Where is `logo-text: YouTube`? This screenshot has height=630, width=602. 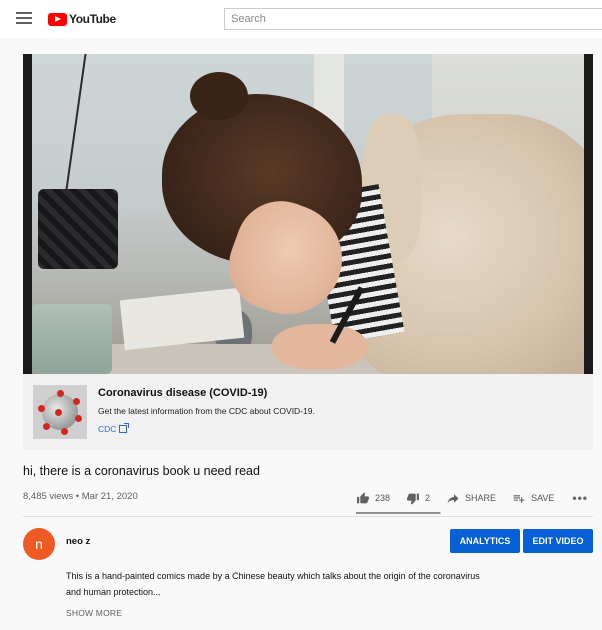
logo-text: YouTube is located at coordinates (92, 19).